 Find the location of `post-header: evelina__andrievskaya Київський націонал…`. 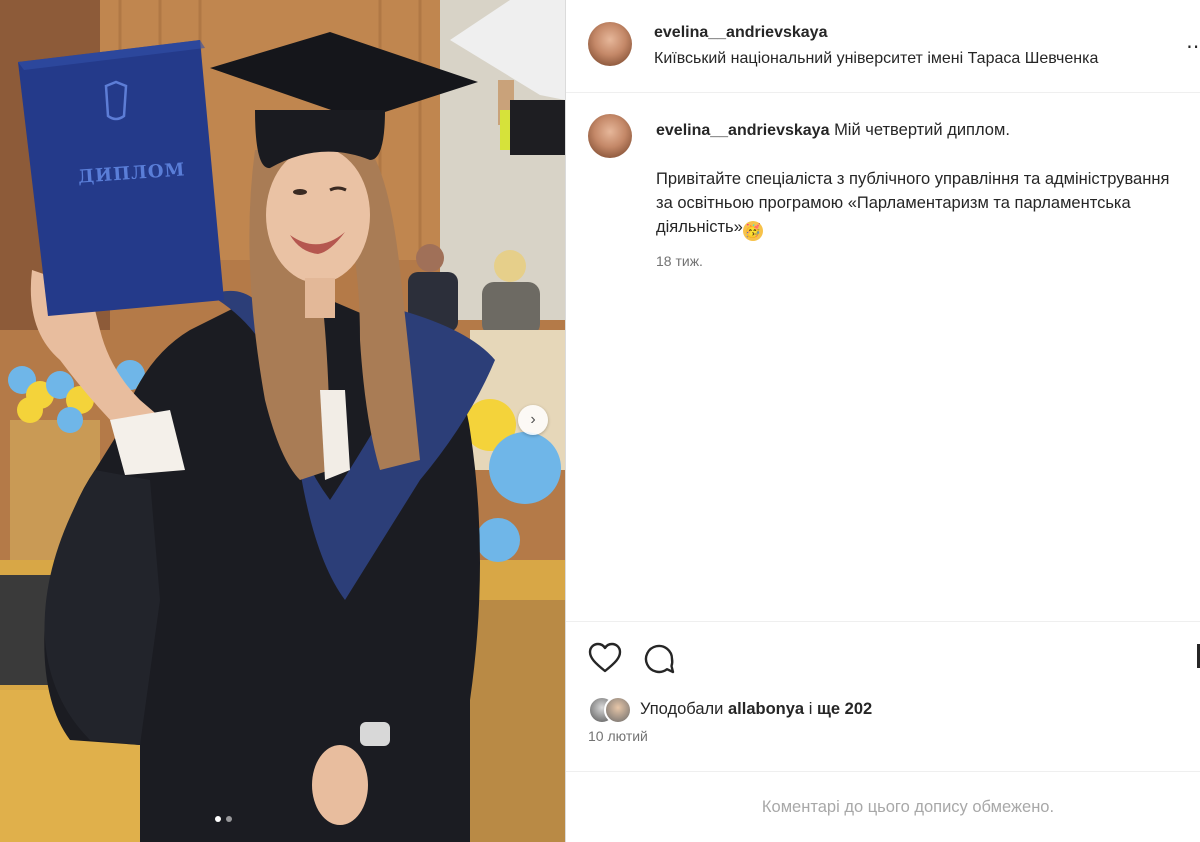

post-header: evelina__andrievskaya Київський націонал… is located at coordinates (883, 46).